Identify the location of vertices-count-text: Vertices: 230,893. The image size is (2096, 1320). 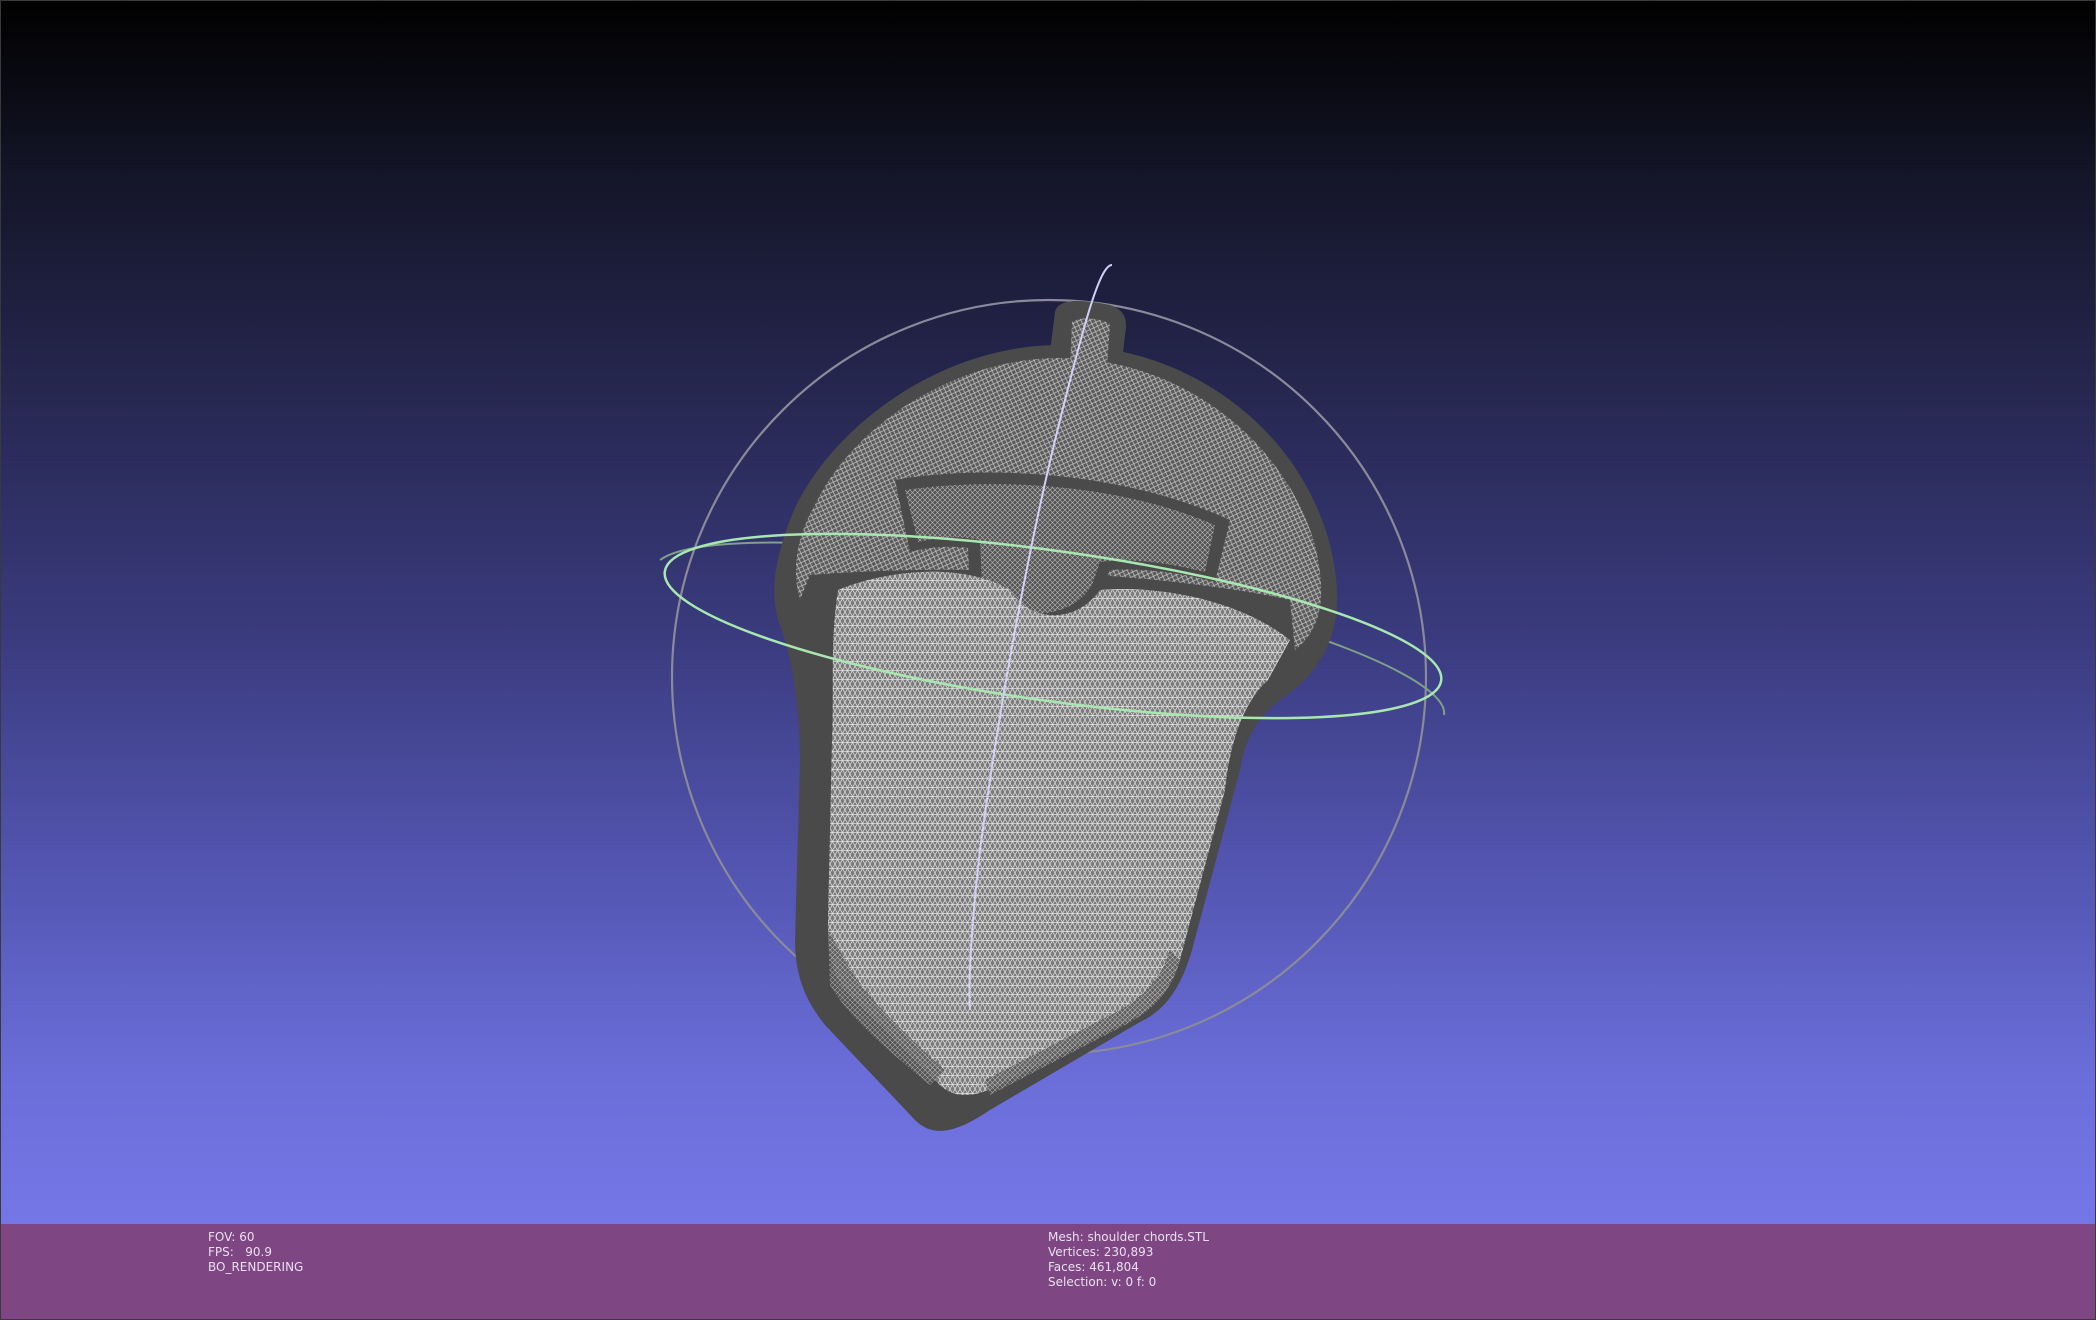
(1101, 1252).